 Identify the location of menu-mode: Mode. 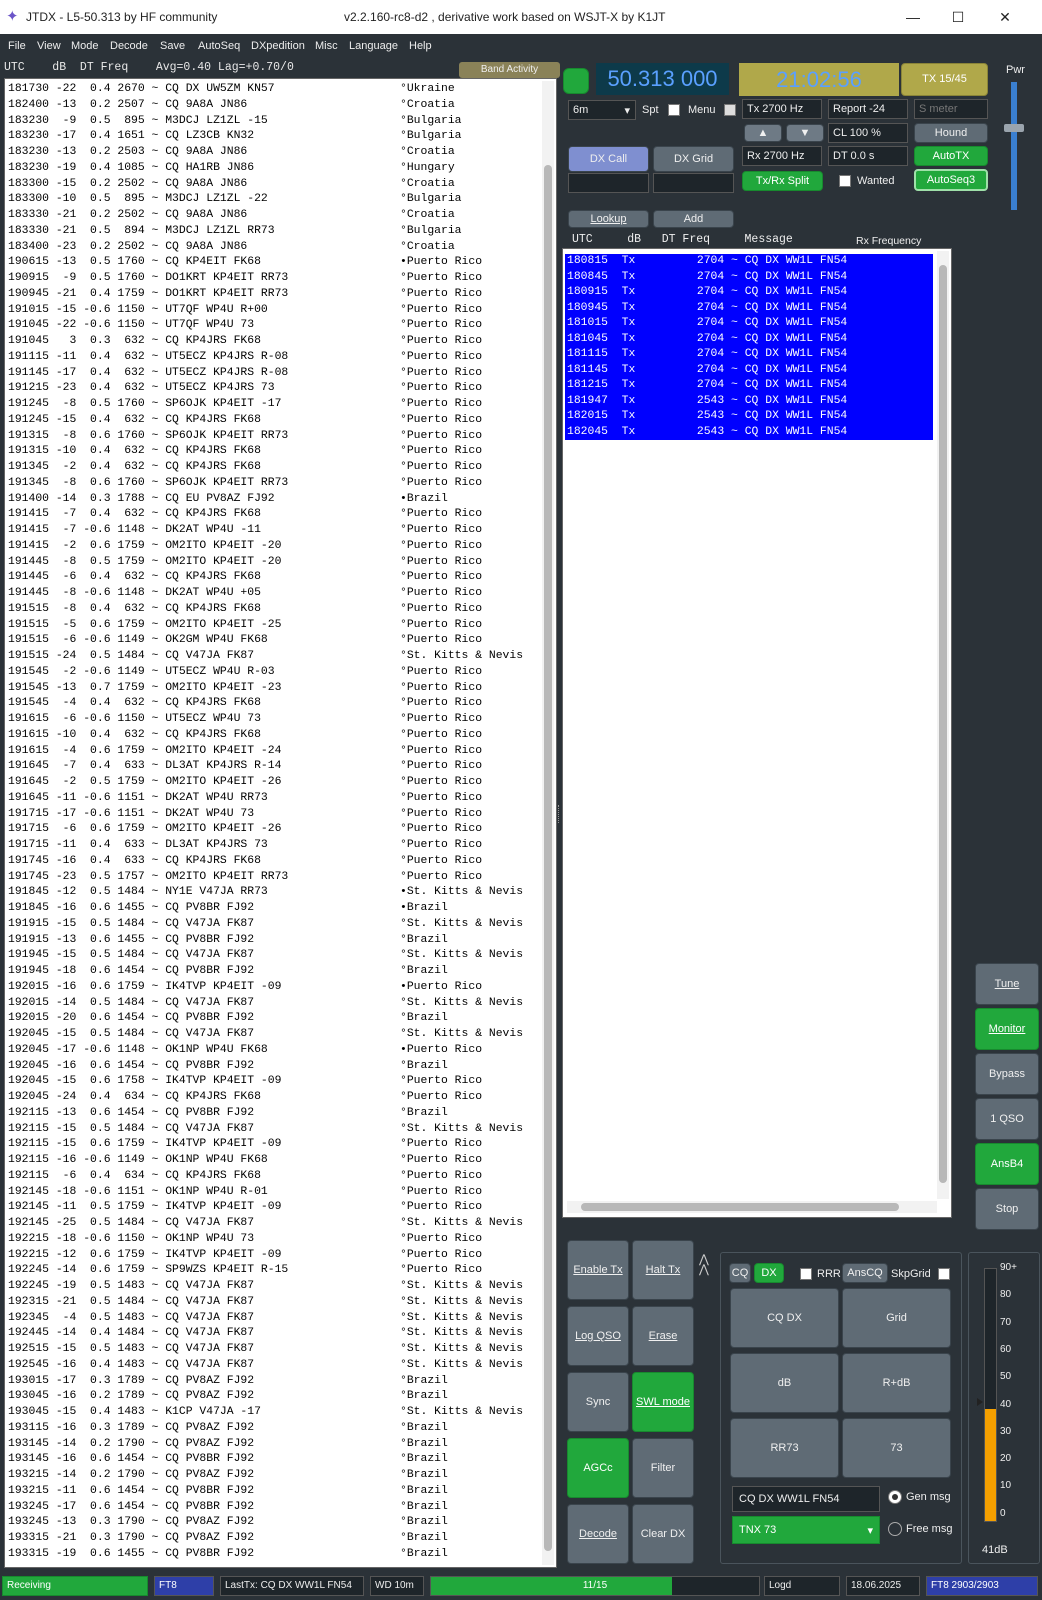
(85, 46).